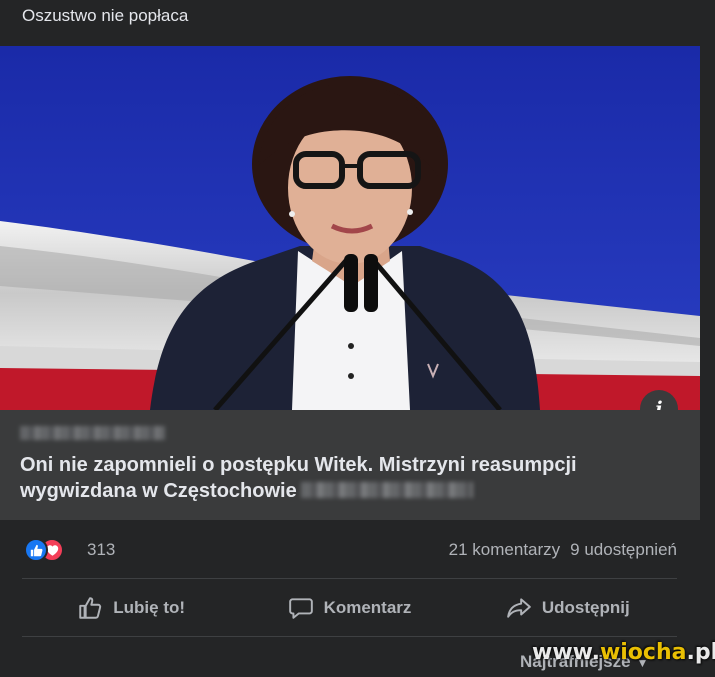 This screenshot has width=715, height=677. I want to click on reactions-row: 313 21 komentarzy 9 udostępnień, so click(350, 550).